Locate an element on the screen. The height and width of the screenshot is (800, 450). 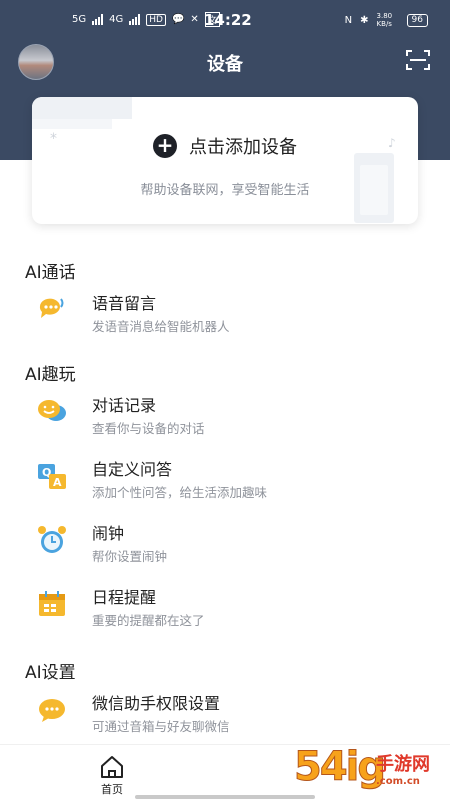
plus-icon: + is located at coordinates (165, 146).